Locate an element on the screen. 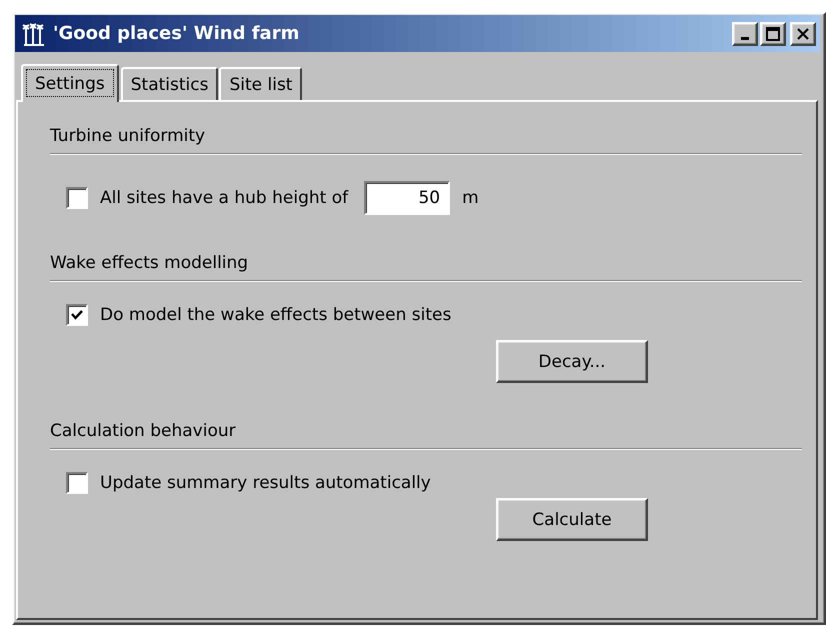 The image size is (826, 635). checkbox-label: Do model the wake effects between sites is located at coordinates (276, 315).